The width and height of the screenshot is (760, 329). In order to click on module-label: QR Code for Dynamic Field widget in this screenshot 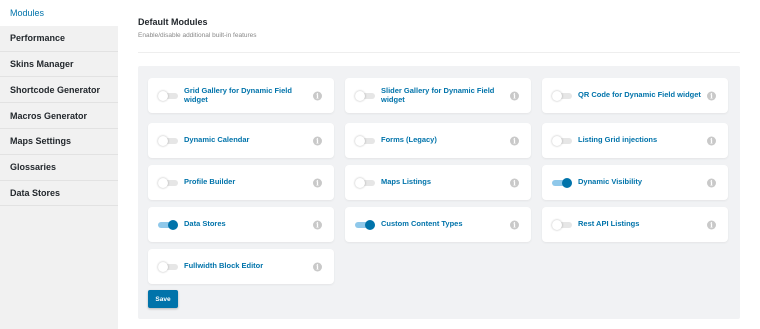, I will do `click(639, 95)`.